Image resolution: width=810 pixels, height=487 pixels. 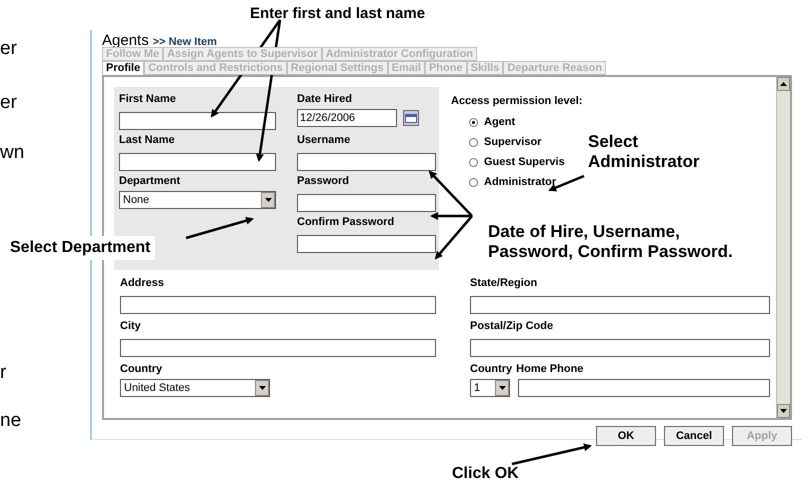 I want to click on tab: Phone, so click(x=445, y=68).